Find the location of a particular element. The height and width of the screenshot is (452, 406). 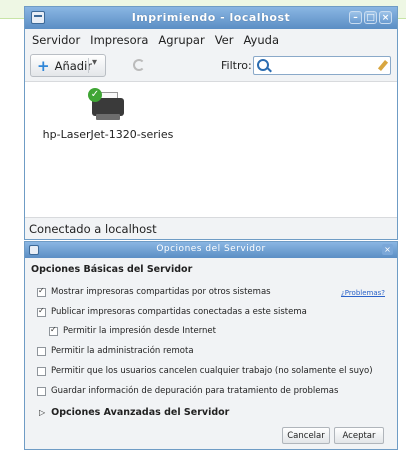

button-separator is located at coordinates (88, 65).